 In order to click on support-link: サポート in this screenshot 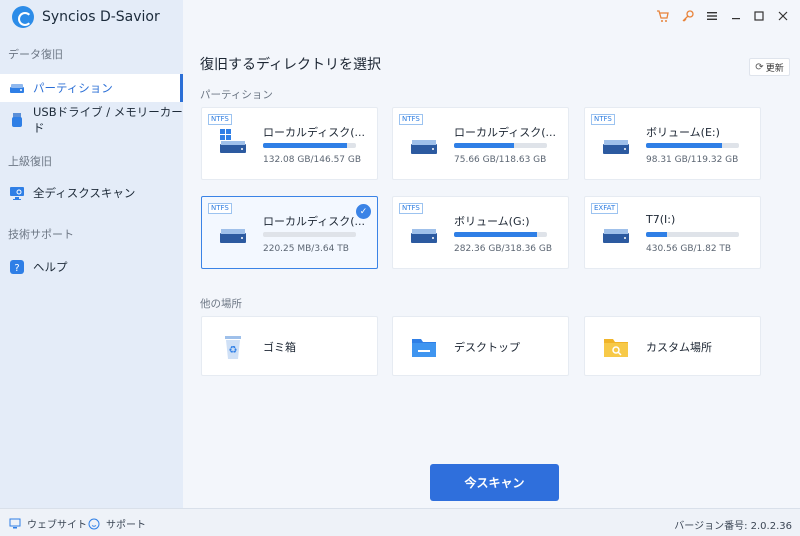, I will do `click(117, 523)`.